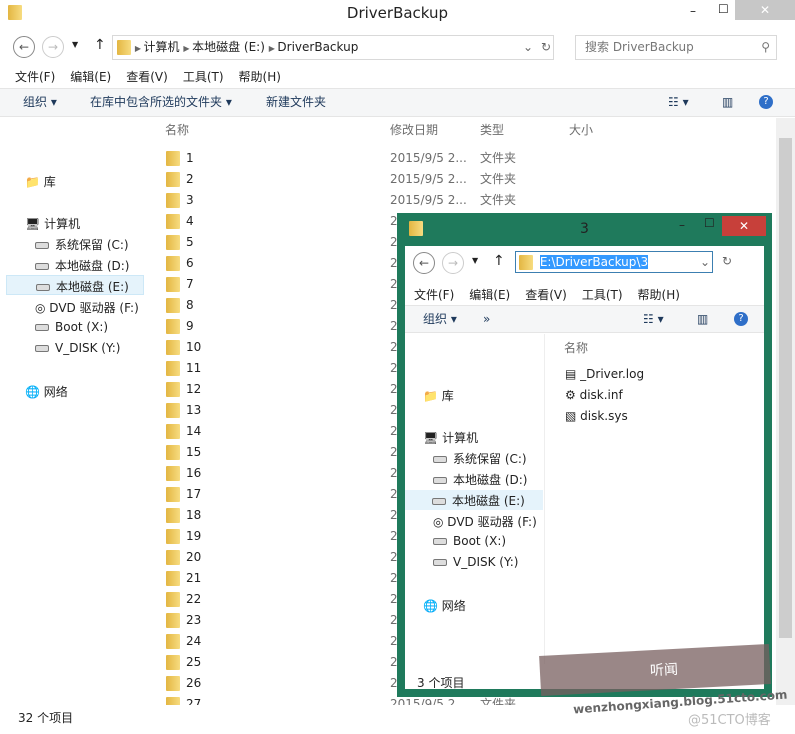 The image size is (795, 734). I want to click on file-name: 8, so click(190, 305).